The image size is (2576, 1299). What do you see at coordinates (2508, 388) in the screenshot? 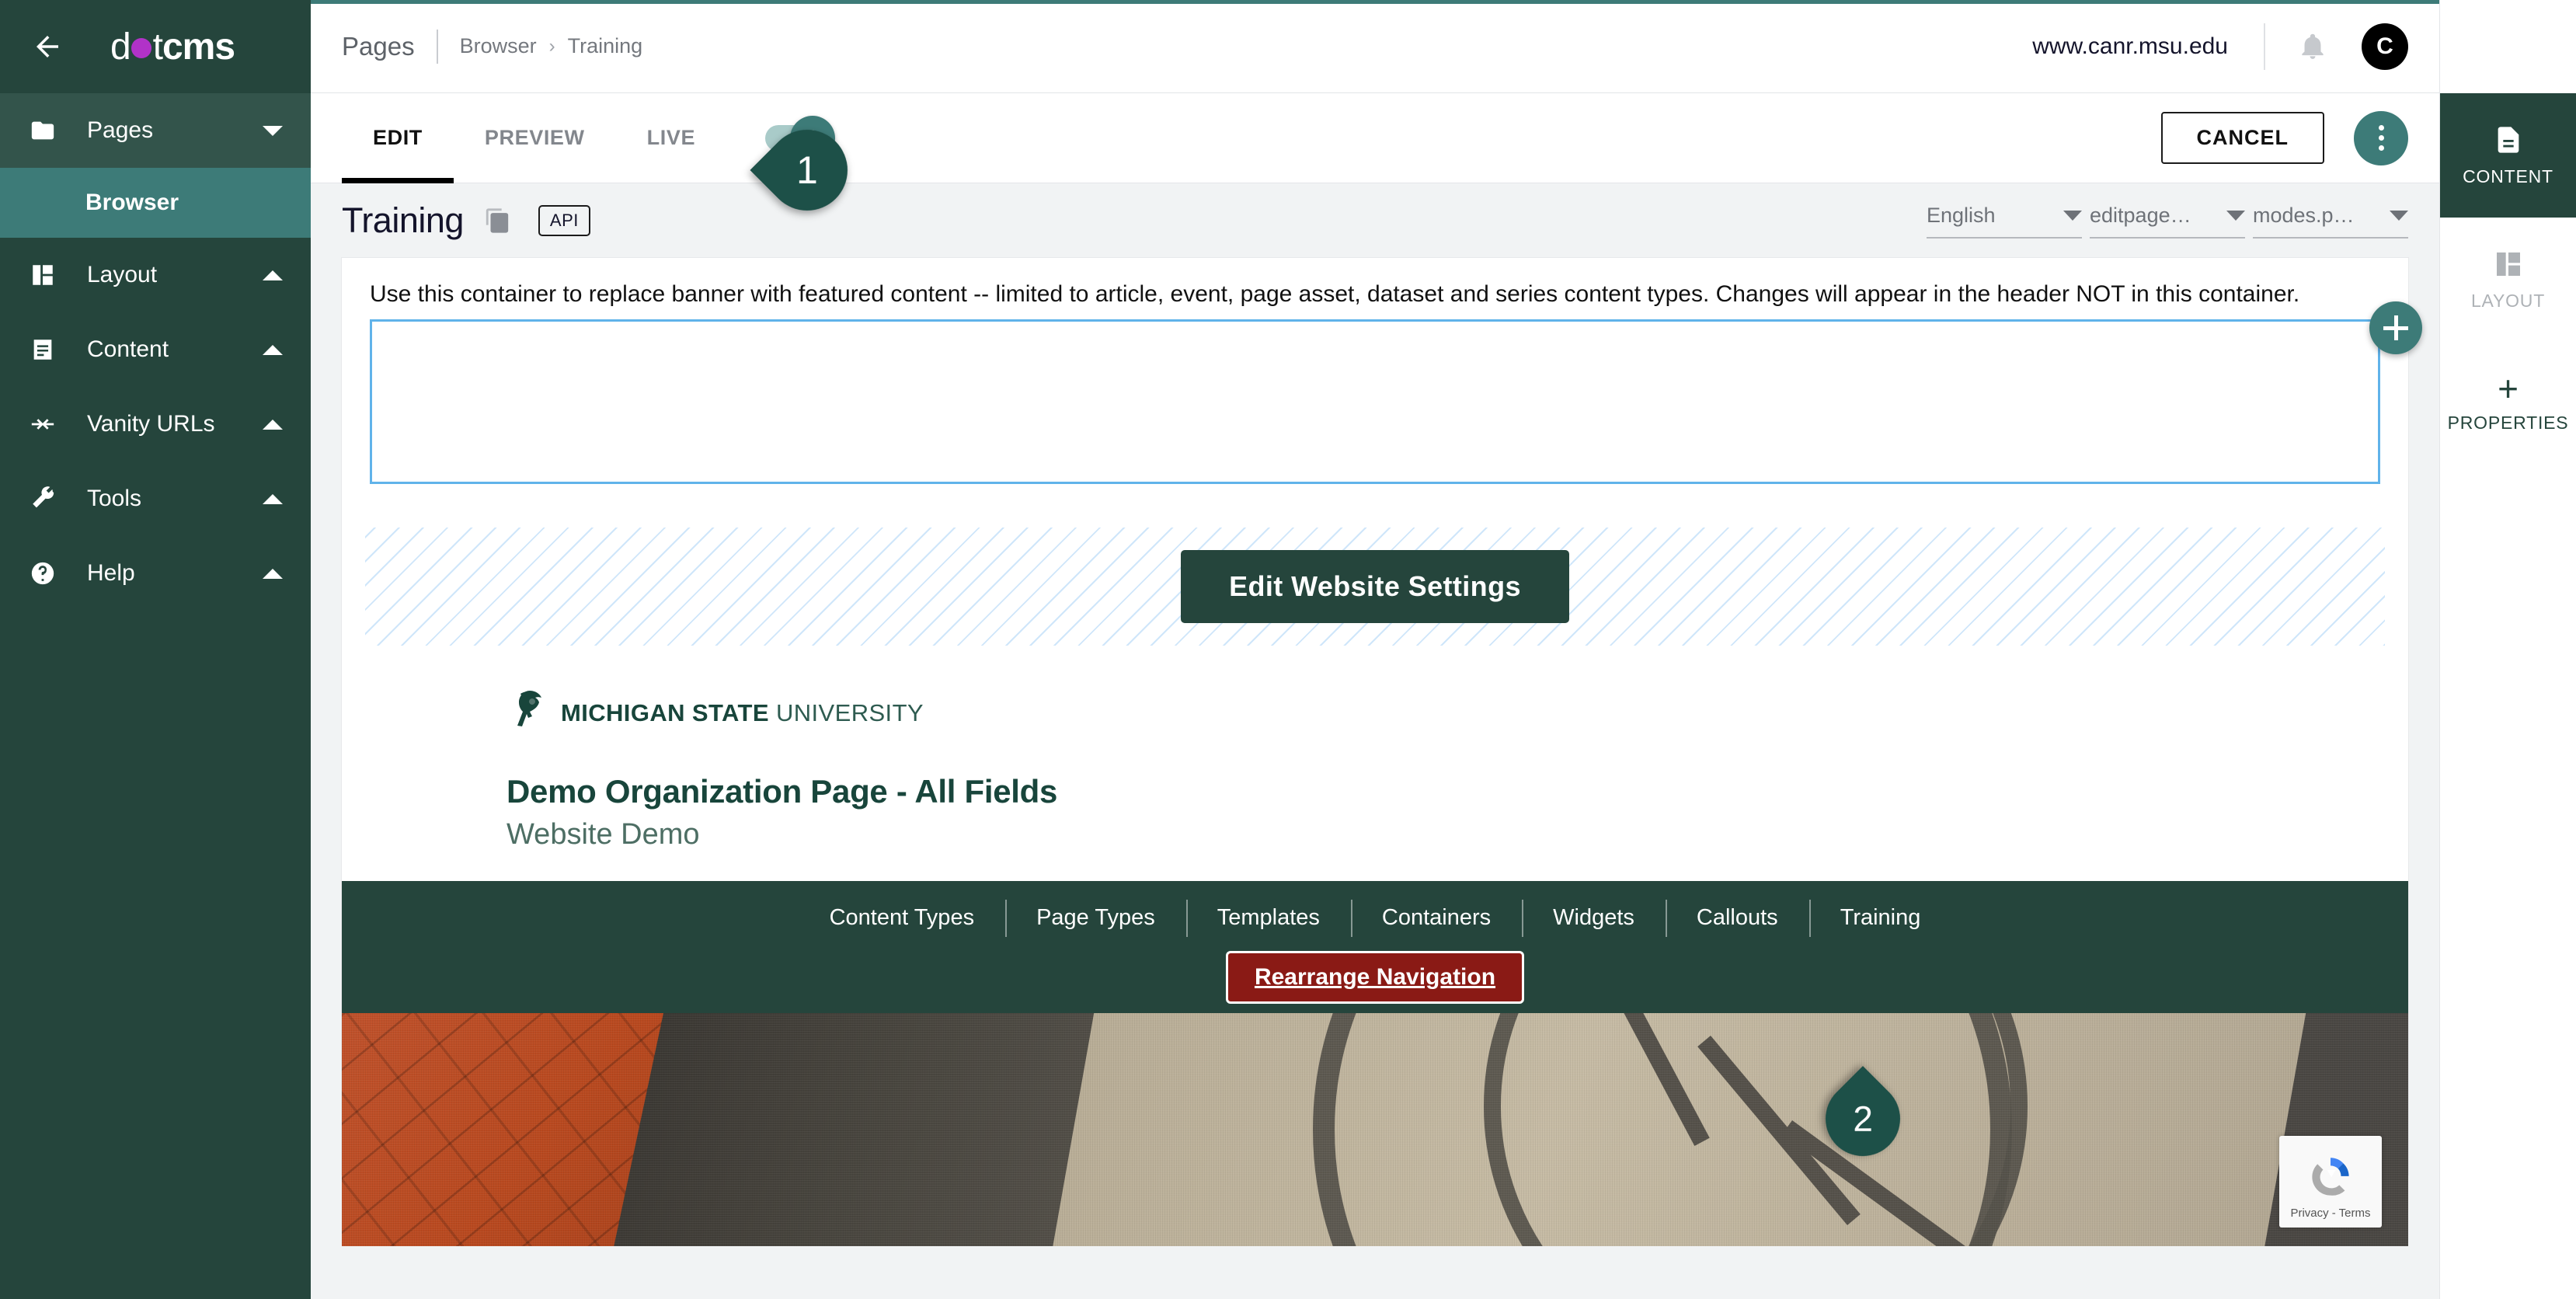
I see `plus-icon: +` at bounding box center [2508, 388].